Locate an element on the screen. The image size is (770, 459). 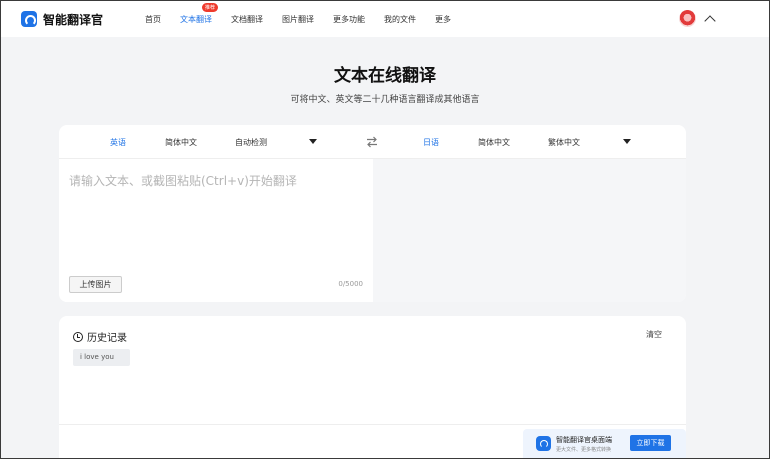
history-header: 历史记录 is located at coordinates (100, 336).